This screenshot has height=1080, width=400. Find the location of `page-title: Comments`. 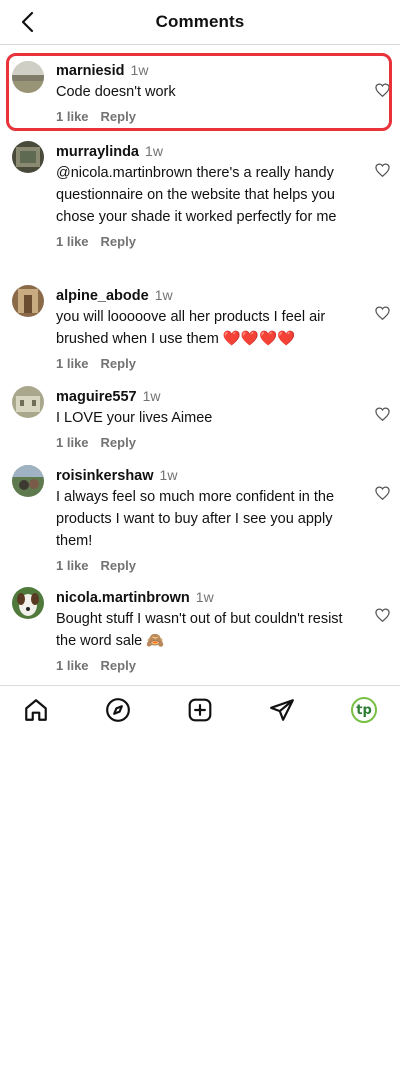

page-title: Comments is located at coordinates (200, 21).